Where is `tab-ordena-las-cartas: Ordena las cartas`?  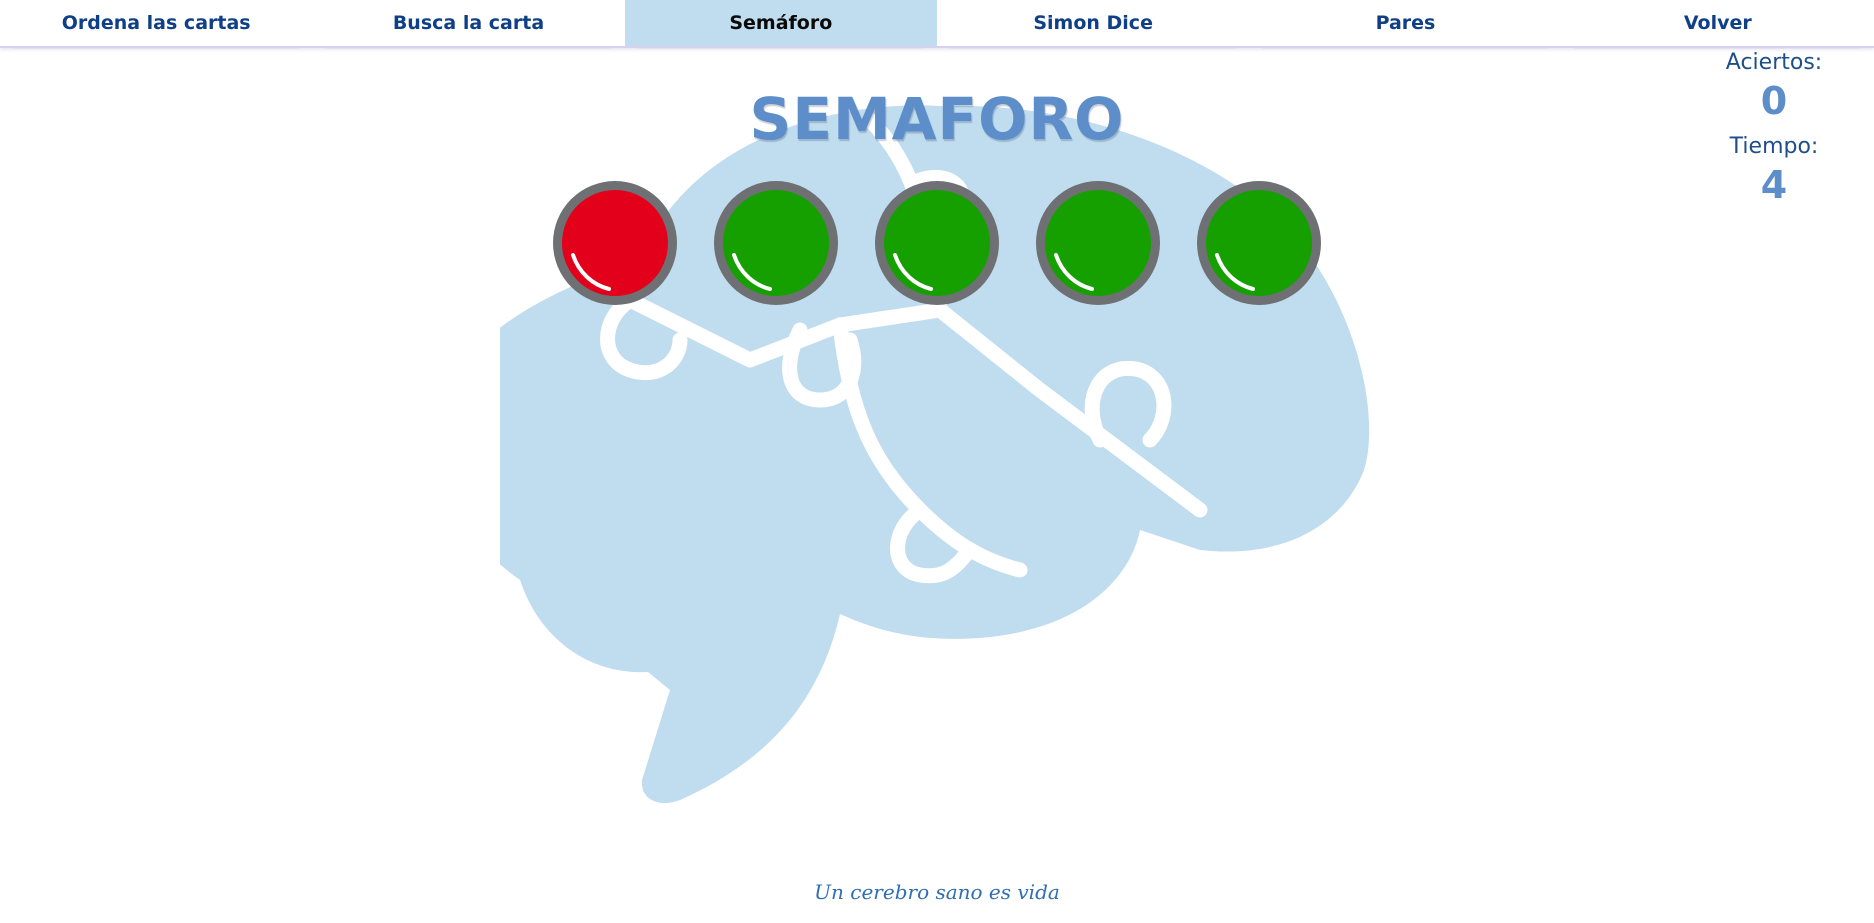
tab-ordena-las-cartas: Ordena las cartas is located at coordinates (156, 24).